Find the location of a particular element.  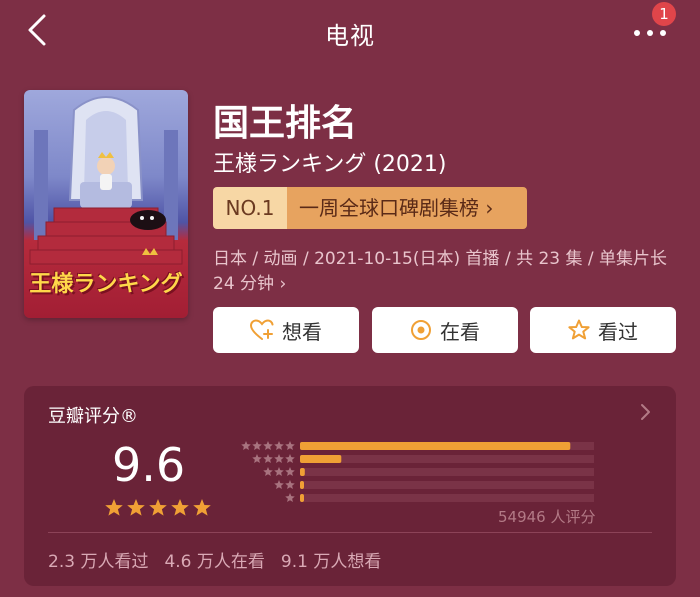

show-title: 国王排名 is located at coordinates (285, 123).